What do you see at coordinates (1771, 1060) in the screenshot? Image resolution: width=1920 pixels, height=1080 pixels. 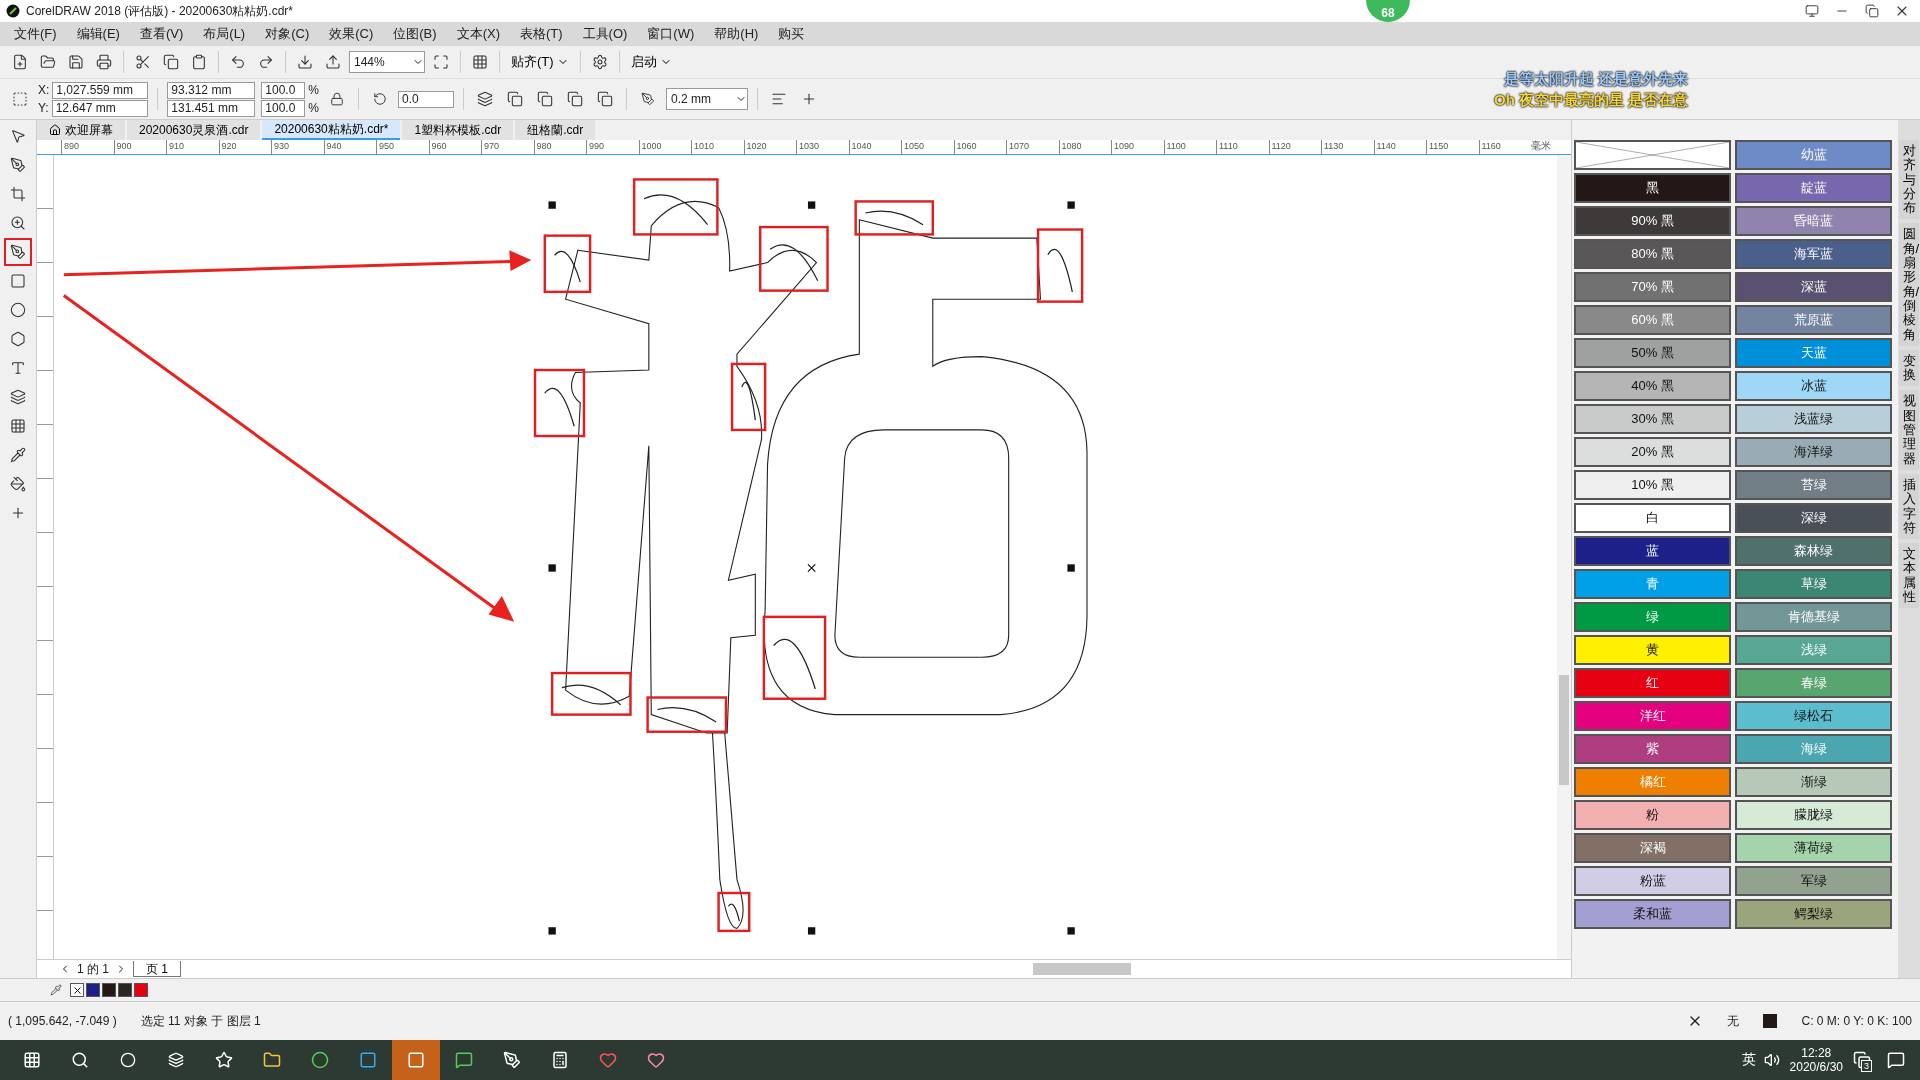 I see `volume-icon` at bounding box center [1771, 1060].